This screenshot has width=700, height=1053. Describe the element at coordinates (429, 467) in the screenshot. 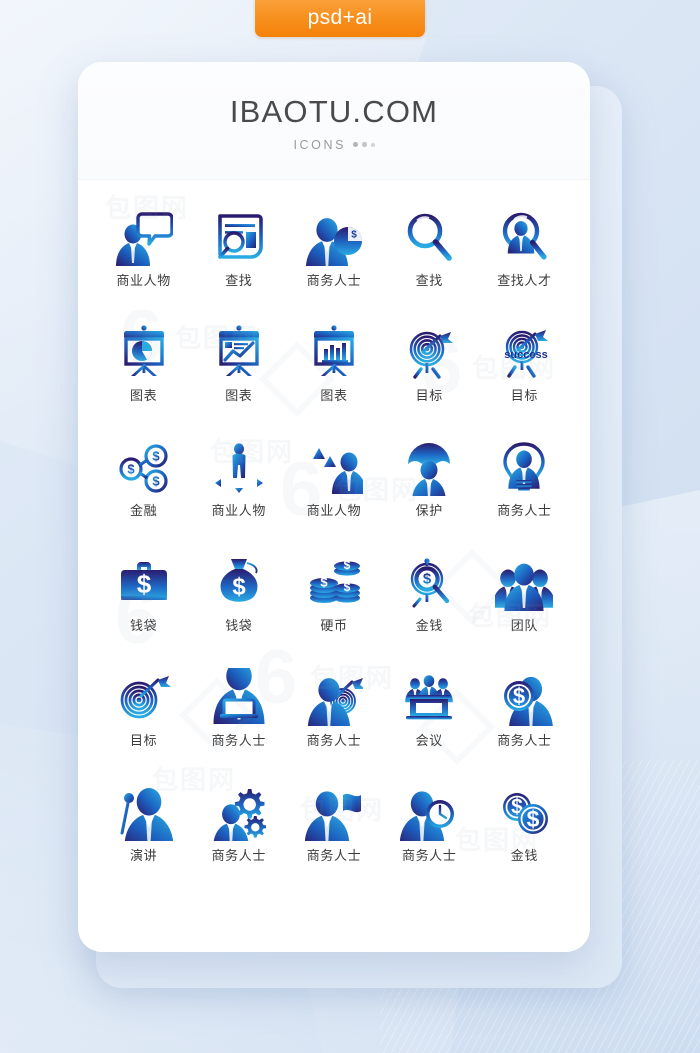

I see `umbrella-protection-icon` at that location.